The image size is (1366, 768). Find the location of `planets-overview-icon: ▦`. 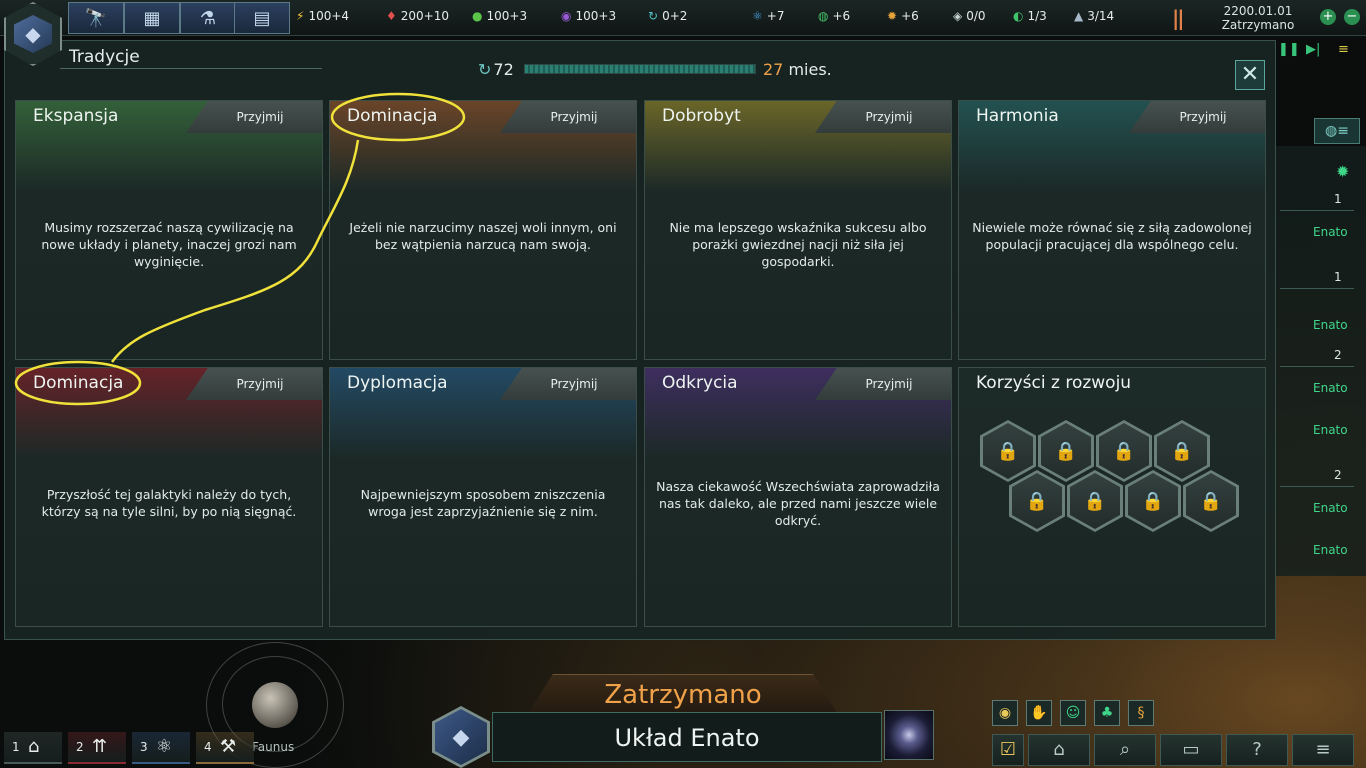

planets-overview-icon: ▦ is located at coordinates (152, 18).